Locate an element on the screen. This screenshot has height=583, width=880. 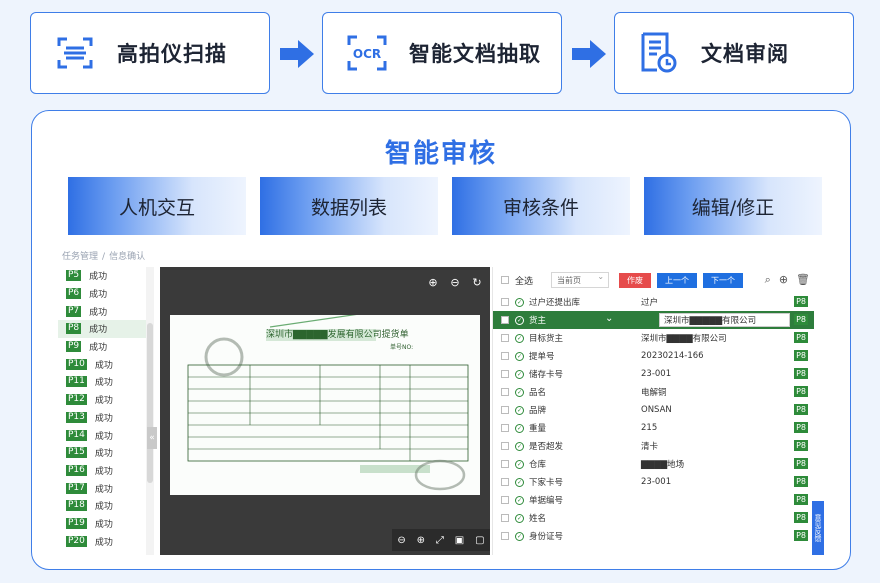
select-all-checkbox is located at coordinates (505, 280).